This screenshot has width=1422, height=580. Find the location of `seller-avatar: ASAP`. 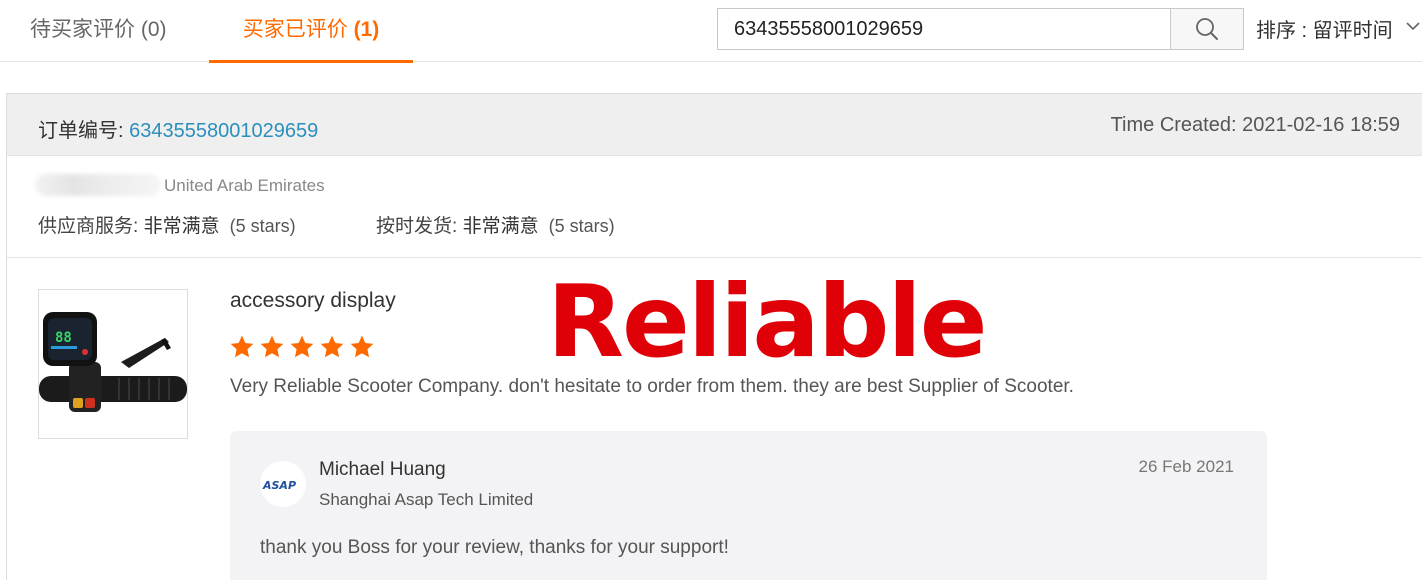

seller-avatar: ASAP is located at coordinates (283, 484).